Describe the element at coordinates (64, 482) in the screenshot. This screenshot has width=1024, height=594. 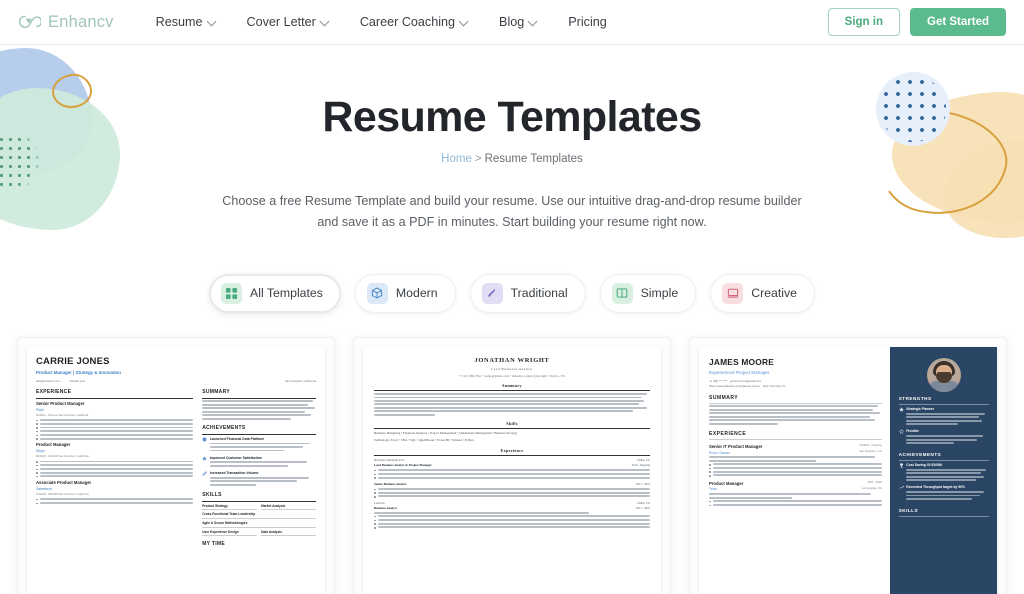
I see `job-title: Associate Product Manager` at that location.